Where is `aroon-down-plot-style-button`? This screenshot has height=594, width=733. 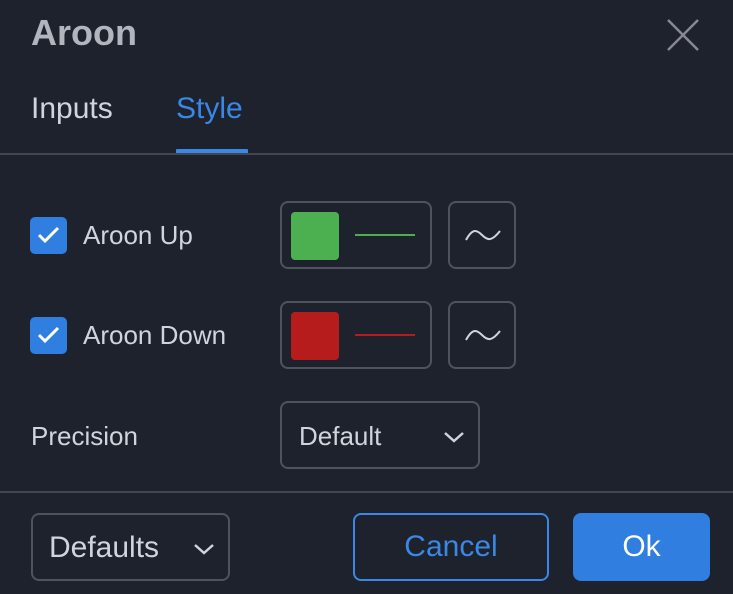
aroon-down-plot-style-button is located at coordinates (482, 335).